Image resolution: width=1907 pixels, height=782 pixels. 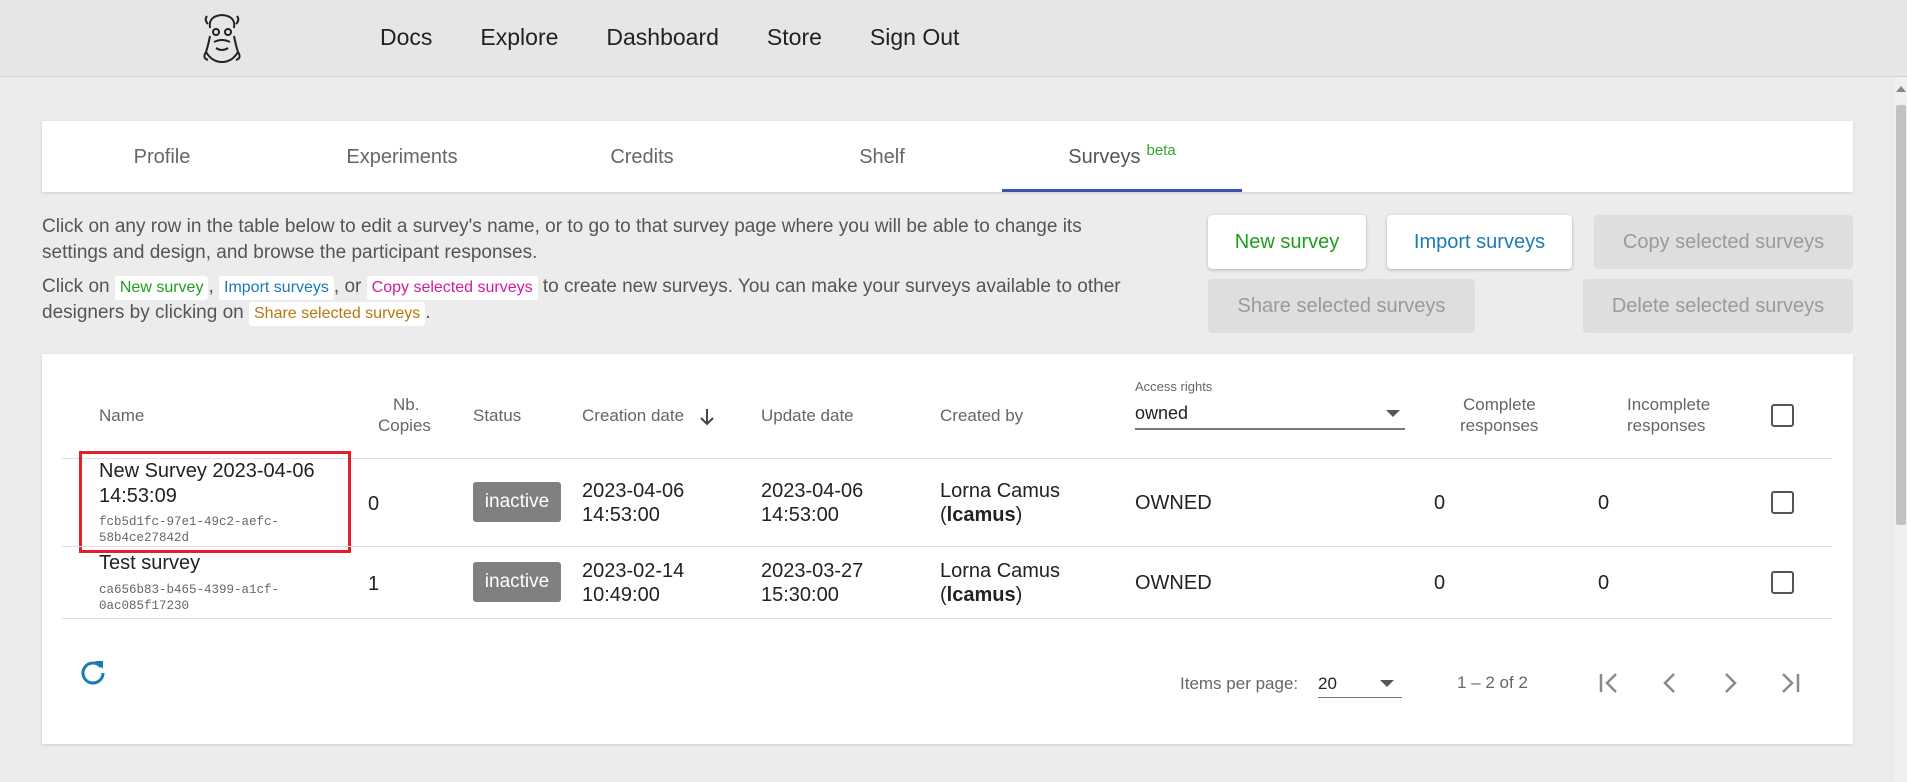 What do you see at coordinates (1668, 405) in the screenshot?
I see `header-incomplete-1: Incomplete` at bounding box center [1668, 405].